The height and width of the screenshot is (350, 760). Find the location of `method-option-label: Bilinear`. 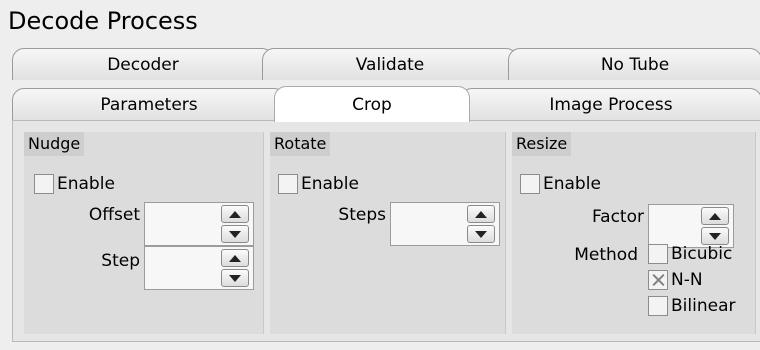

method-option-label: Bilinear is located at coordinates (703, 306).